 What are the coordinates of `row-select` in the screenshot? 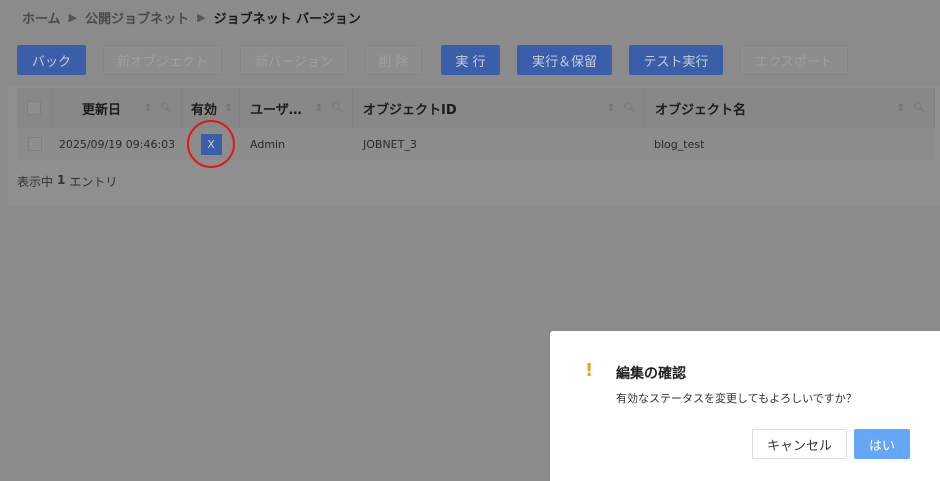 It's located at (34, 144).